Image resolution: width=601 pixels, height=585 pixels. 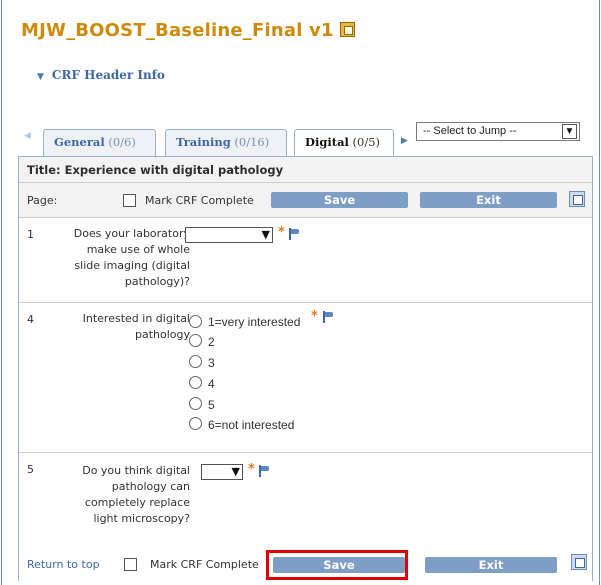 I want to click on tab-training: Training (0/16), so click(x=226, y=142).